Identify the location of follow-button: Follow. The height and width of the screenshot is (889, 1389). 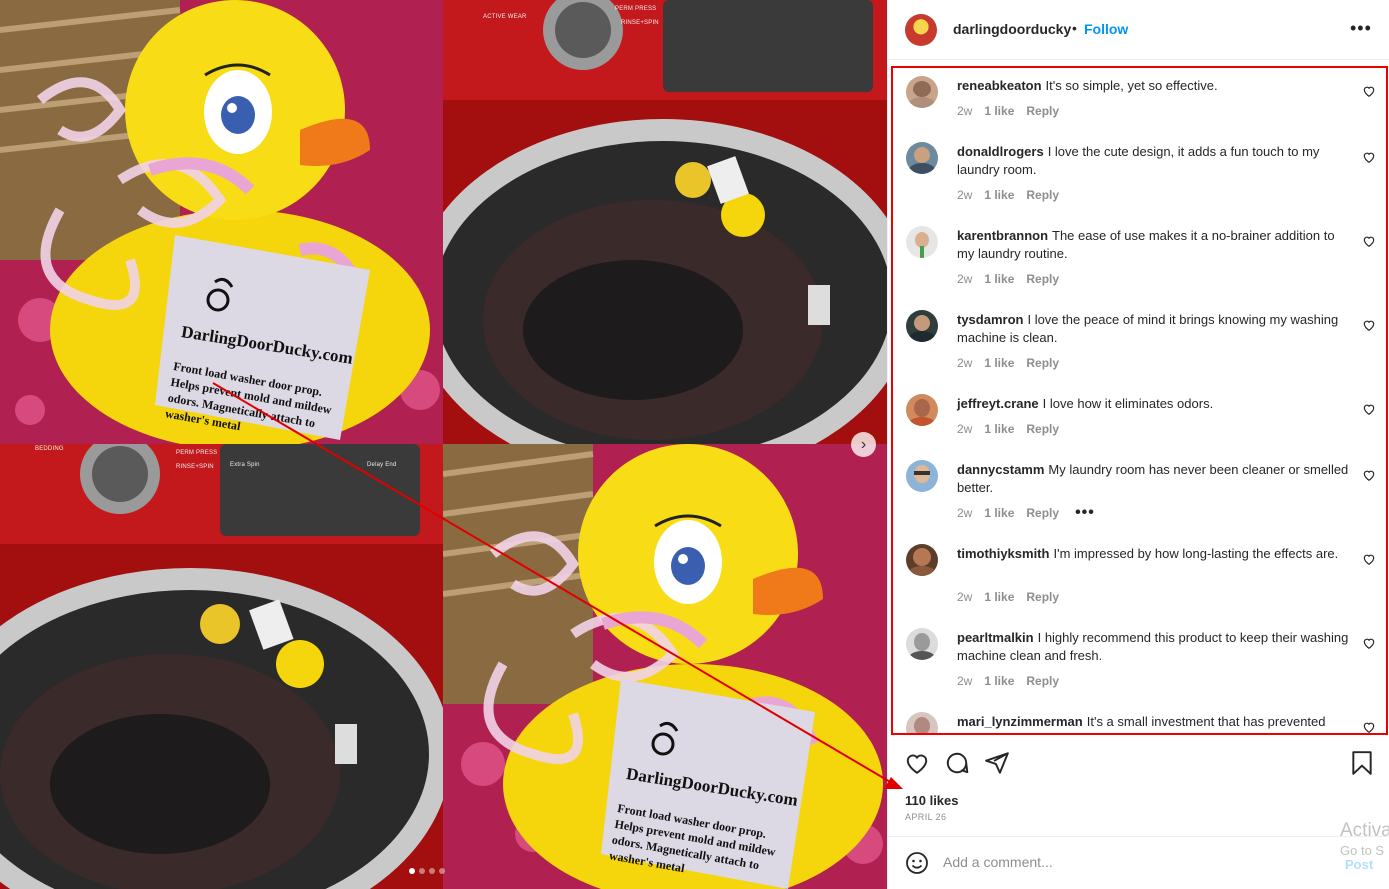
(1106, 29).